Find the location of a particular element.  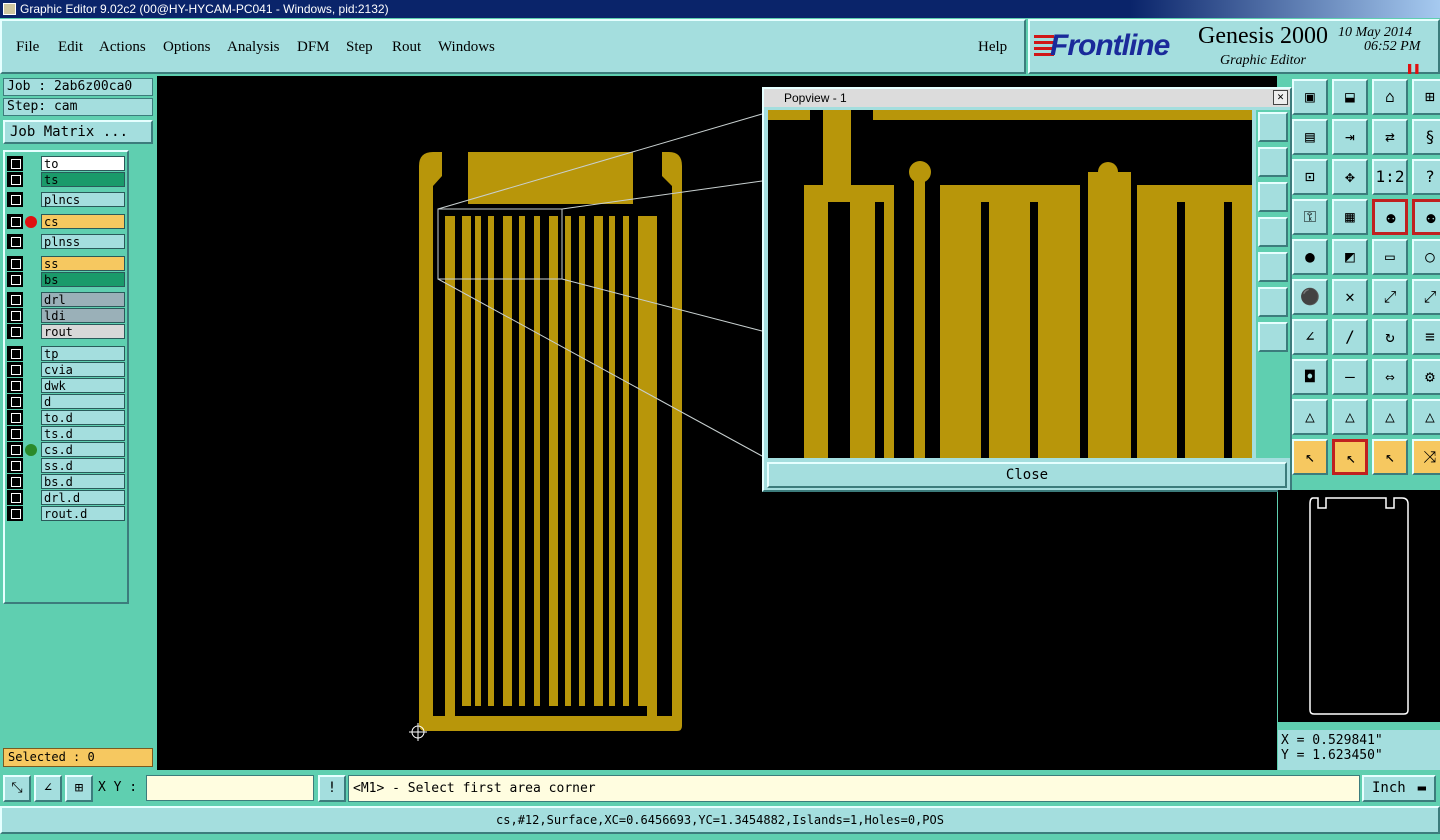

pad-select-icon: ○ is located at coordinates (1426, 257).